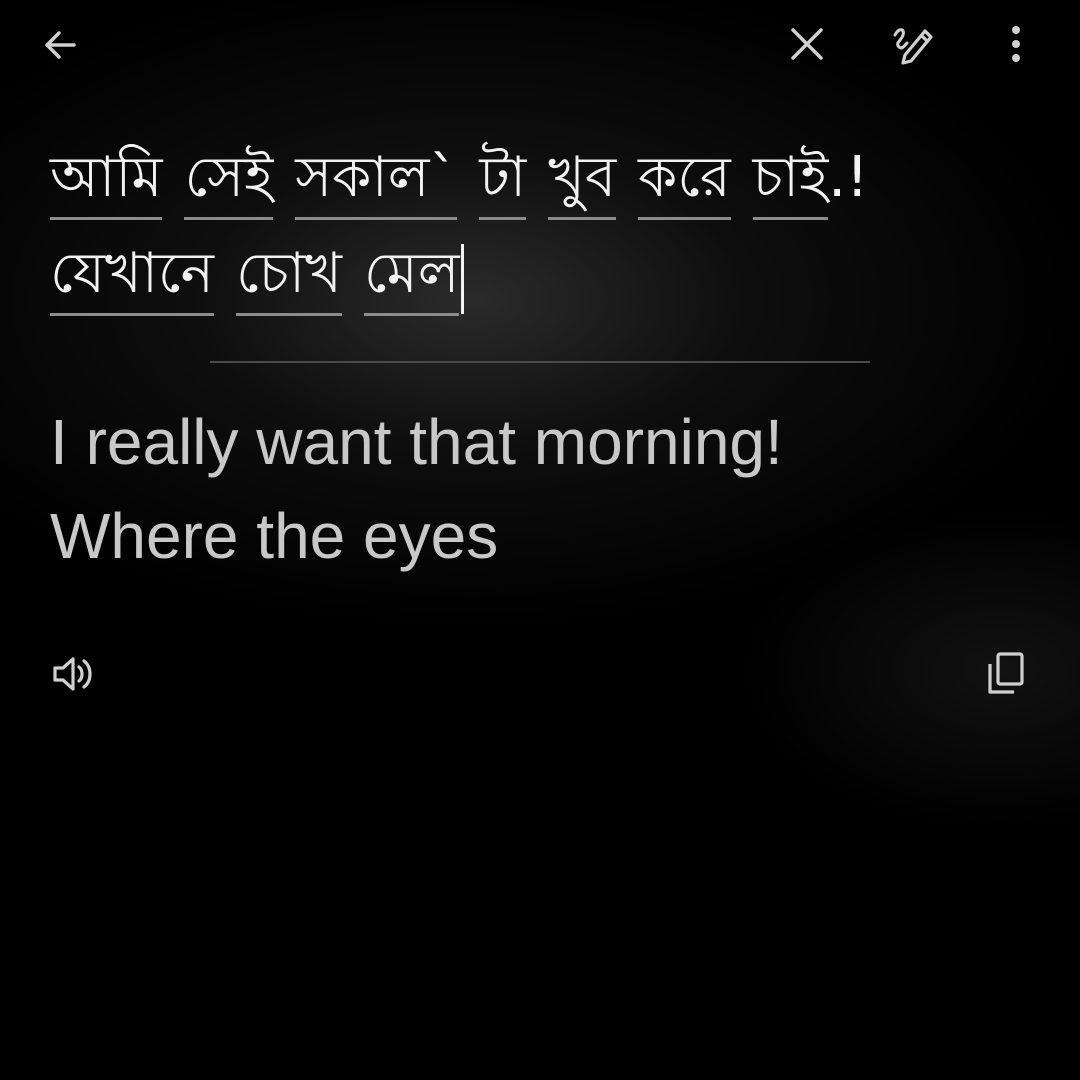 This screenshot has width=1080, height=1080. Describe the element at coordinates (545, 180) in the screenshot. I see `source-line-1: আমি সেই সকাল` টা খুব করে চাই .!` at that location.